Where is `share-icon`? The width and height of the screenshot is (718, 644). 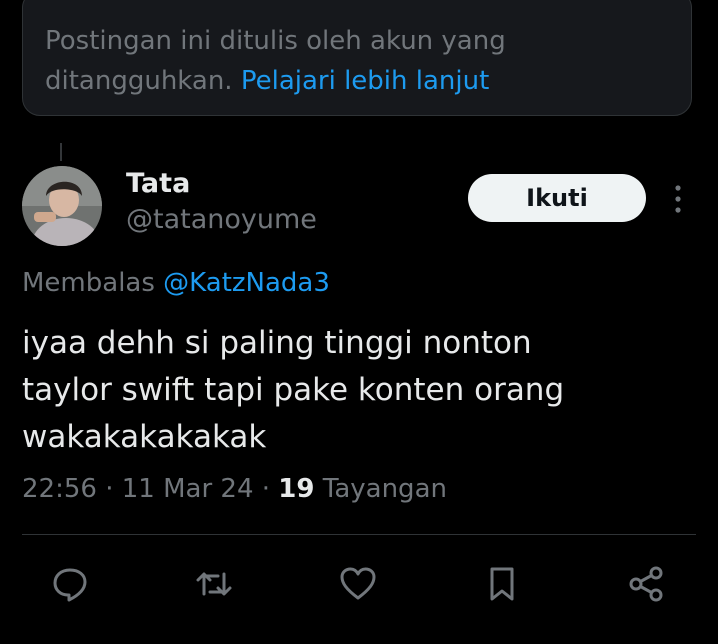 share-icon is located at coordinates (646, 584).